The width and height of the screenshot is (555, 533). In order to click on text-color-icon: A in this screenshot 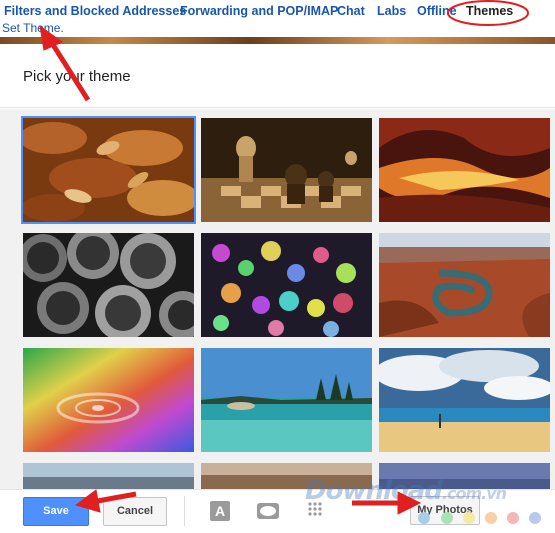, I will do `click(220, 511)`.